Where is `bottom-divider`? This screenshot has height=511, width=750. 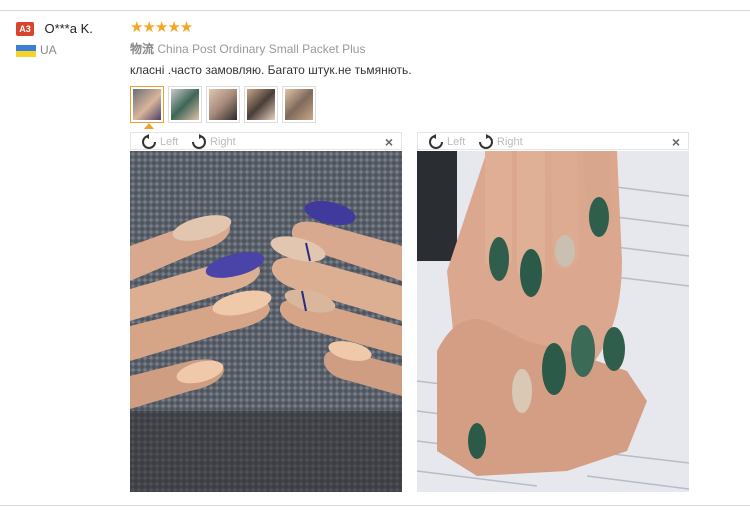
bottom-divider is located at coordinates (375, 505).